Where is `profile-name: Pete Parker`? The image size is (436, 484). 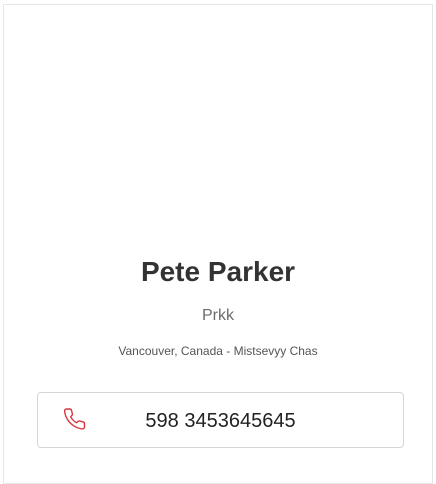 profile-name: Pete Parker is located at coordinates (218, 271).